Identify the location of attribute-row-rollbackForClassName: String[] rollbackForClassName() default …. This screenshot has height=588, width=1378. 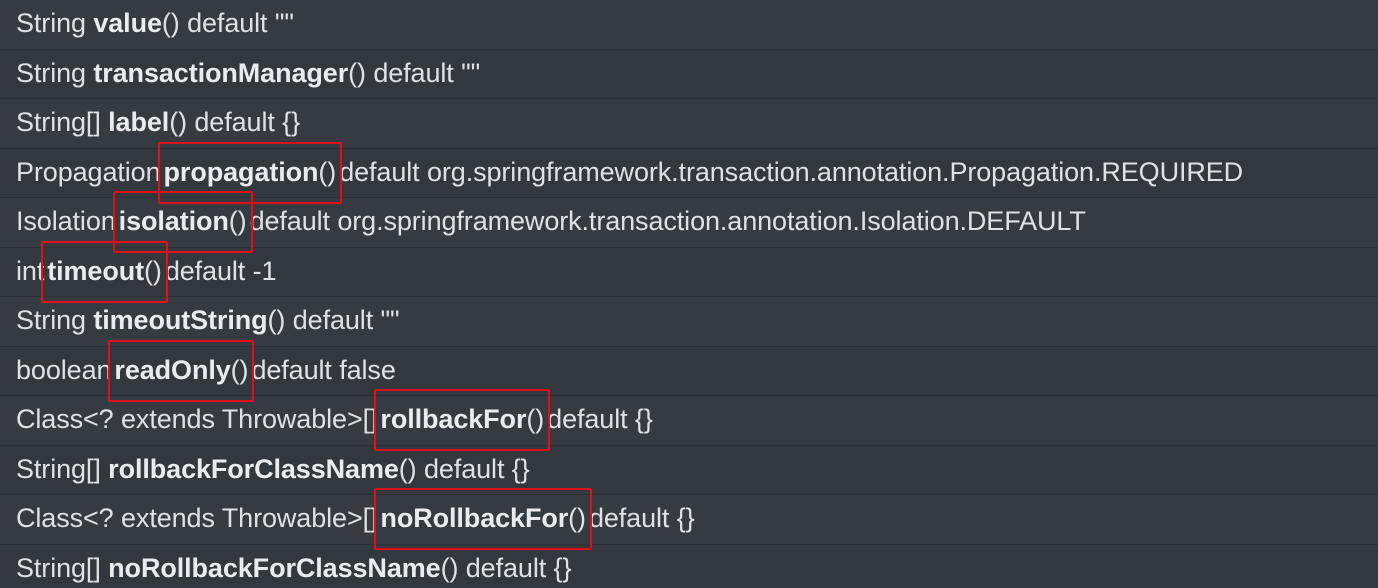
(689, 470).